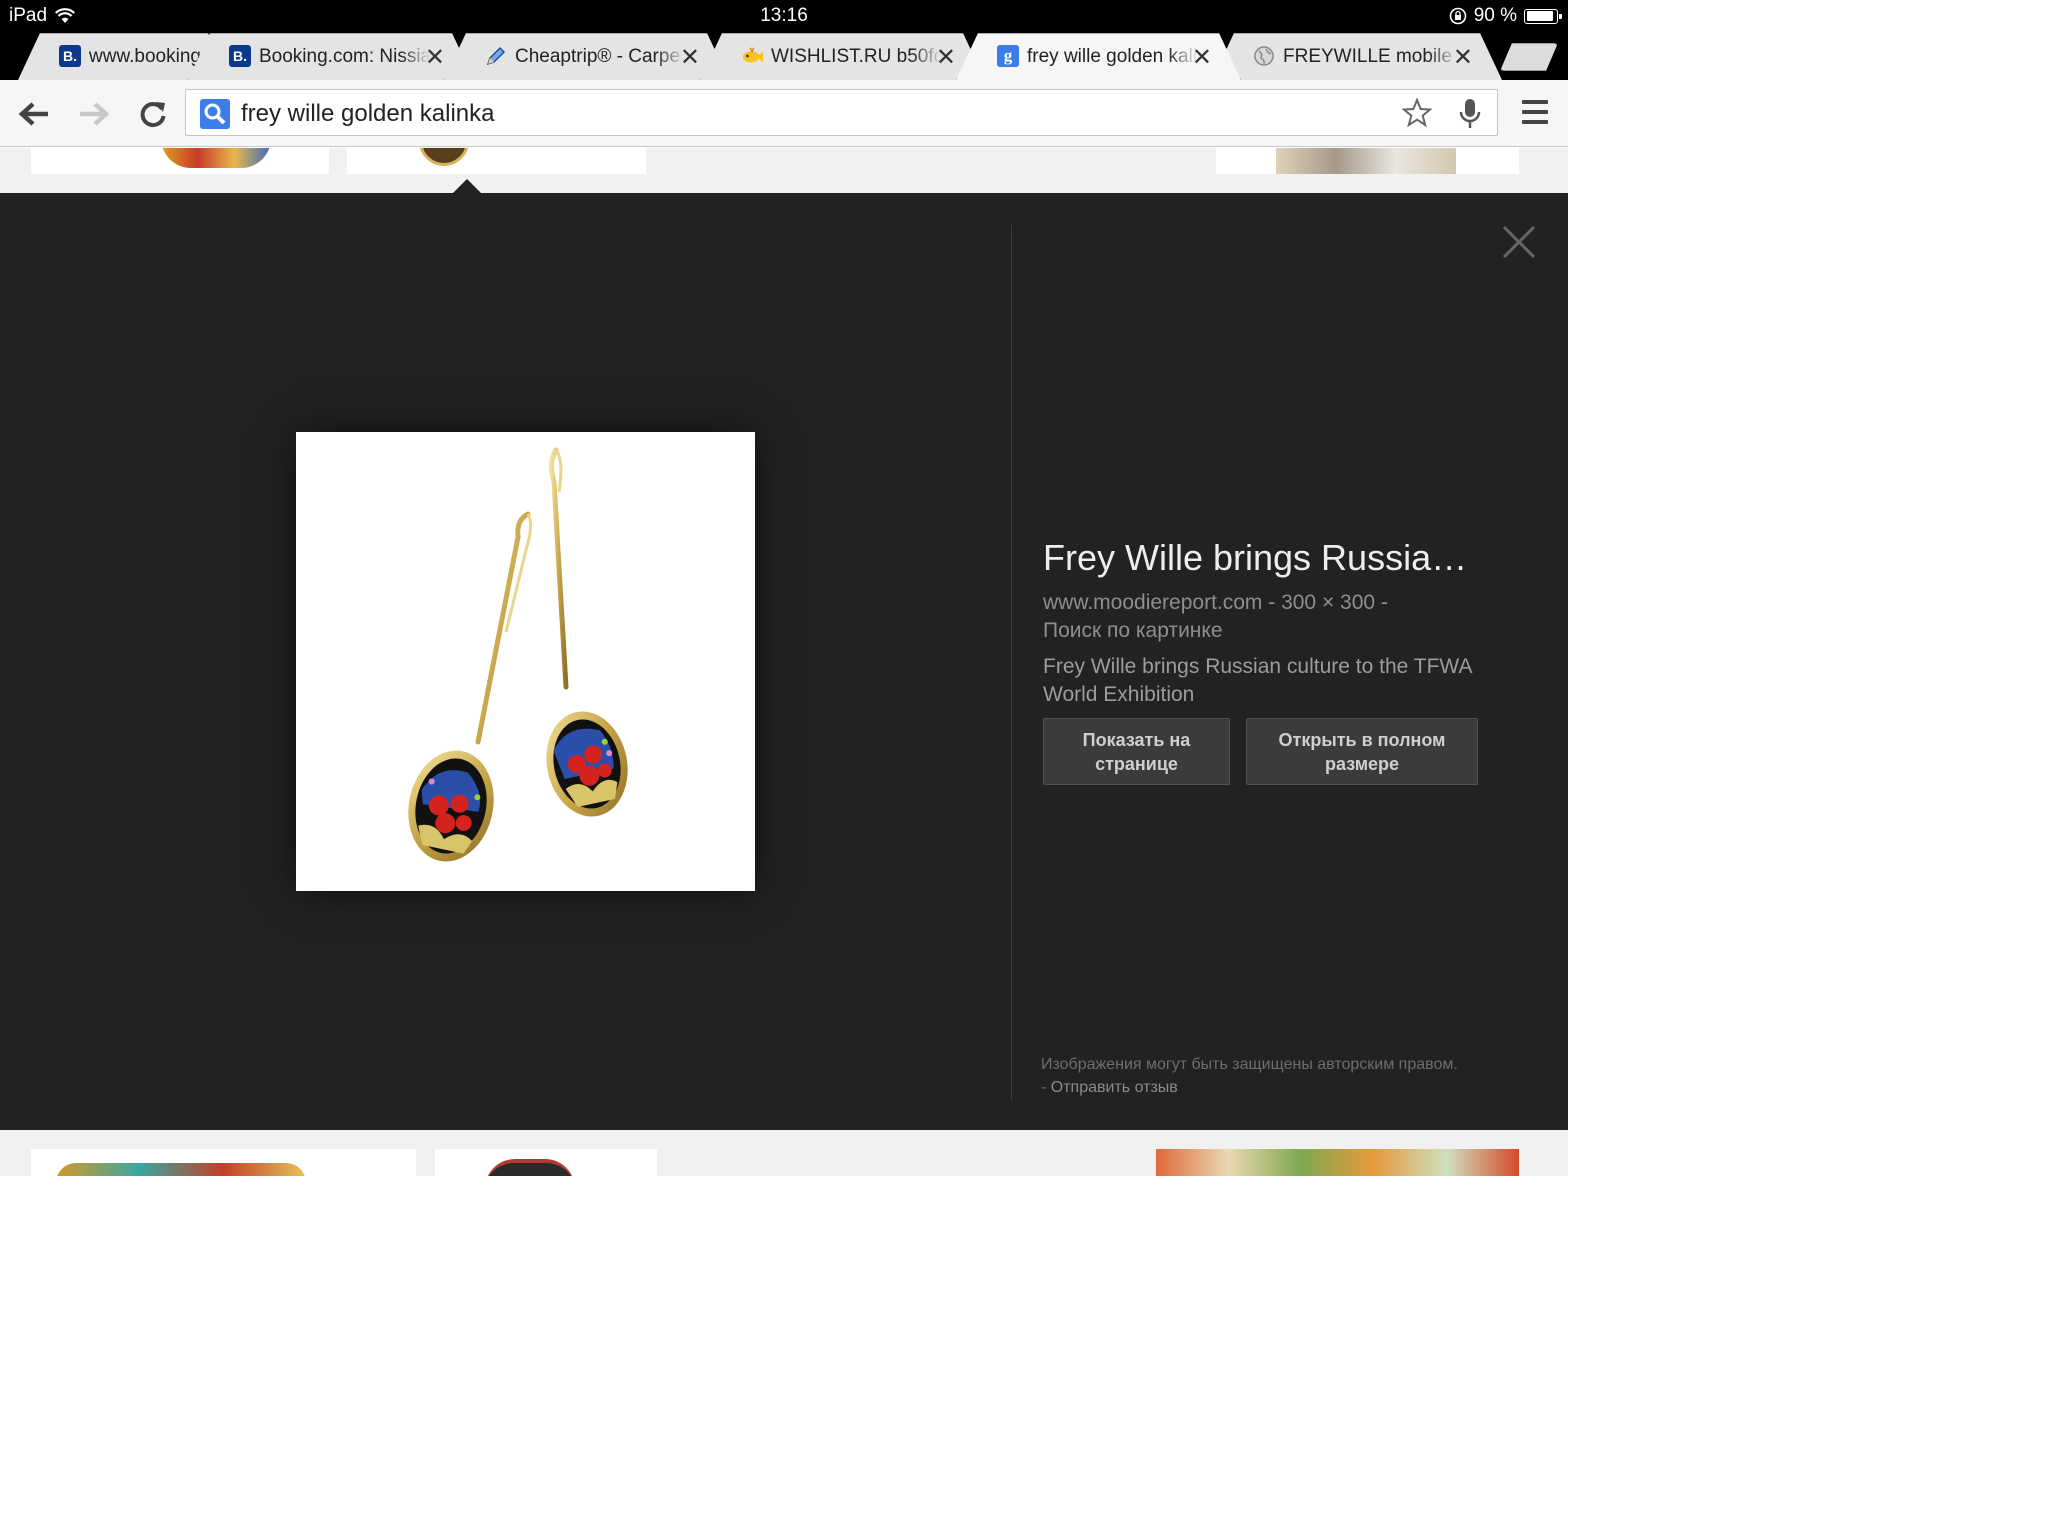 The image size is (2048, 1536). What do you see at coordinates (518, 654) in the screenshot?
I see `earrings-image` at bounding box center [518, 654].